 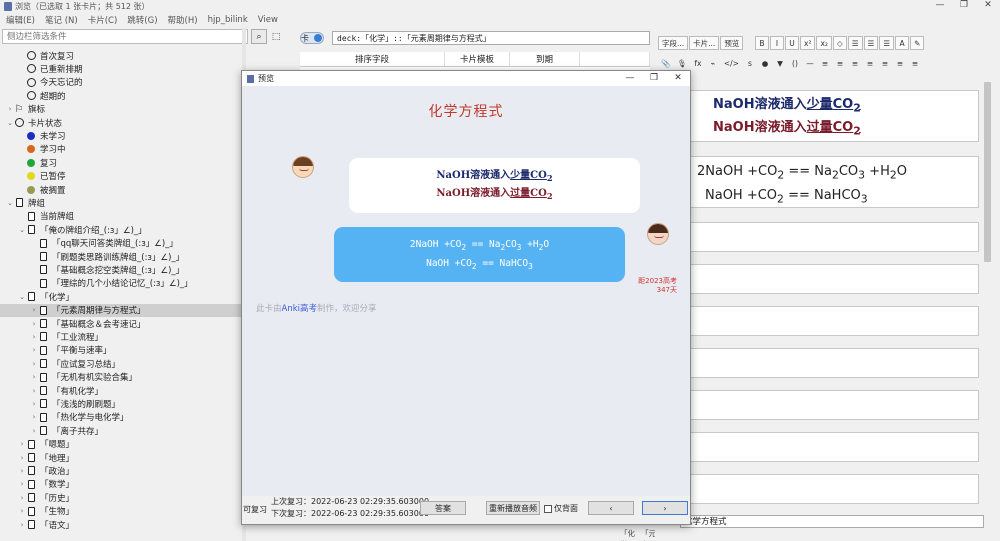 What do you see at coordinates (665, 508) in the screenshot?
I see `next-card-button: ›` at bounding box center [665, 508].